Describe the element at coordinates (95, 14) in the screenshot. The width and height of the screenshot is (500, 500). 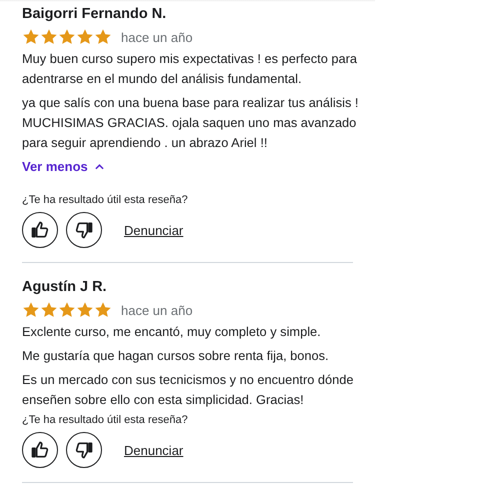
I see `reviewer-name: Baigorri Fernando N.` at that location.